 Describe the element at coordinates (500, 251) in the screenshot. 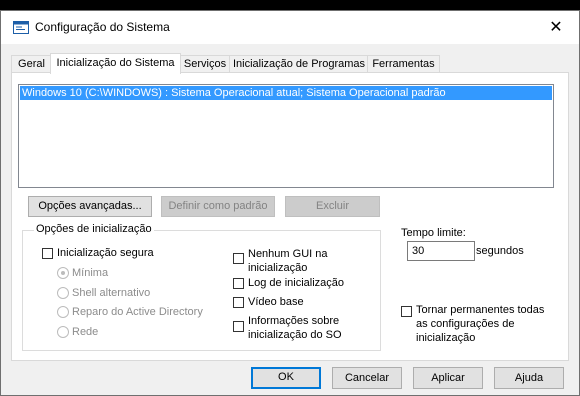

I see `timeout-unit-label: segundos` at that location.